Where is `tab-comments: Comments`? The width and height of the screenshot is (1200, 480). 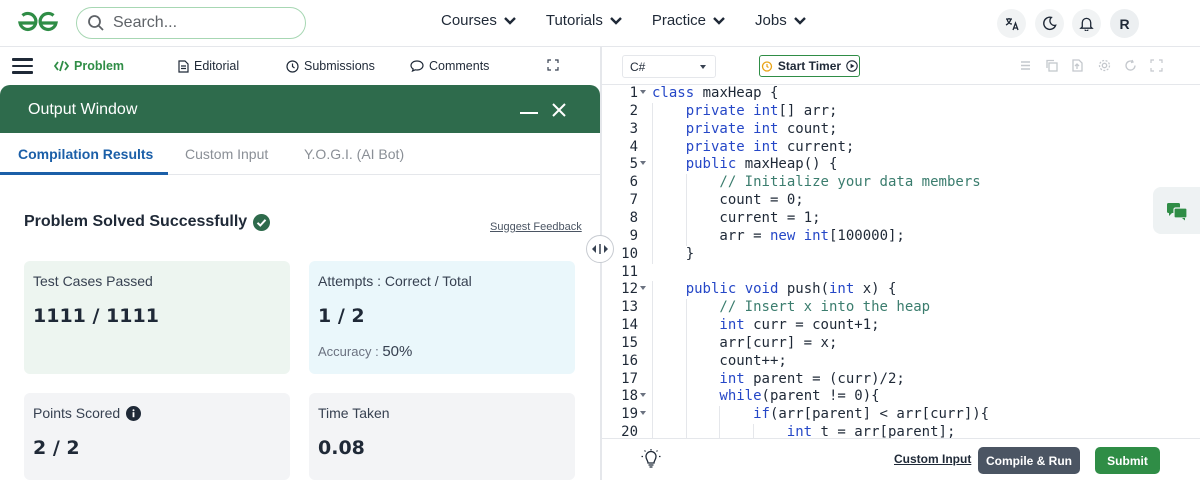 tab-comments: Comments is located at coordinates (449, 66).